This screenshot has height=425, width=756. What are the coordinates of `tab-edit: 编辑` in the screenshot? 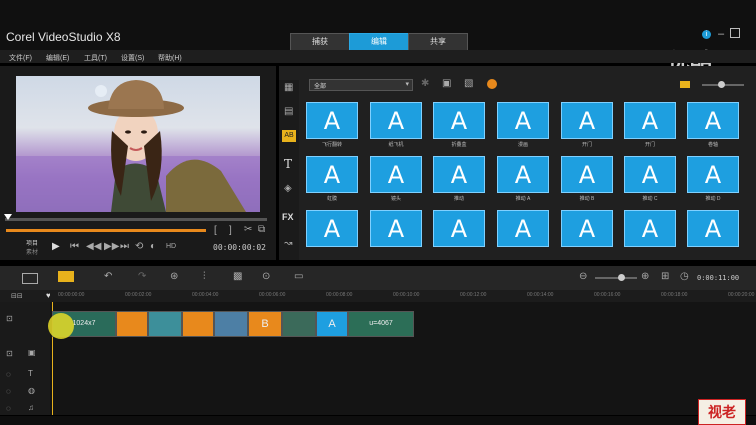 It's located at (379, 42).